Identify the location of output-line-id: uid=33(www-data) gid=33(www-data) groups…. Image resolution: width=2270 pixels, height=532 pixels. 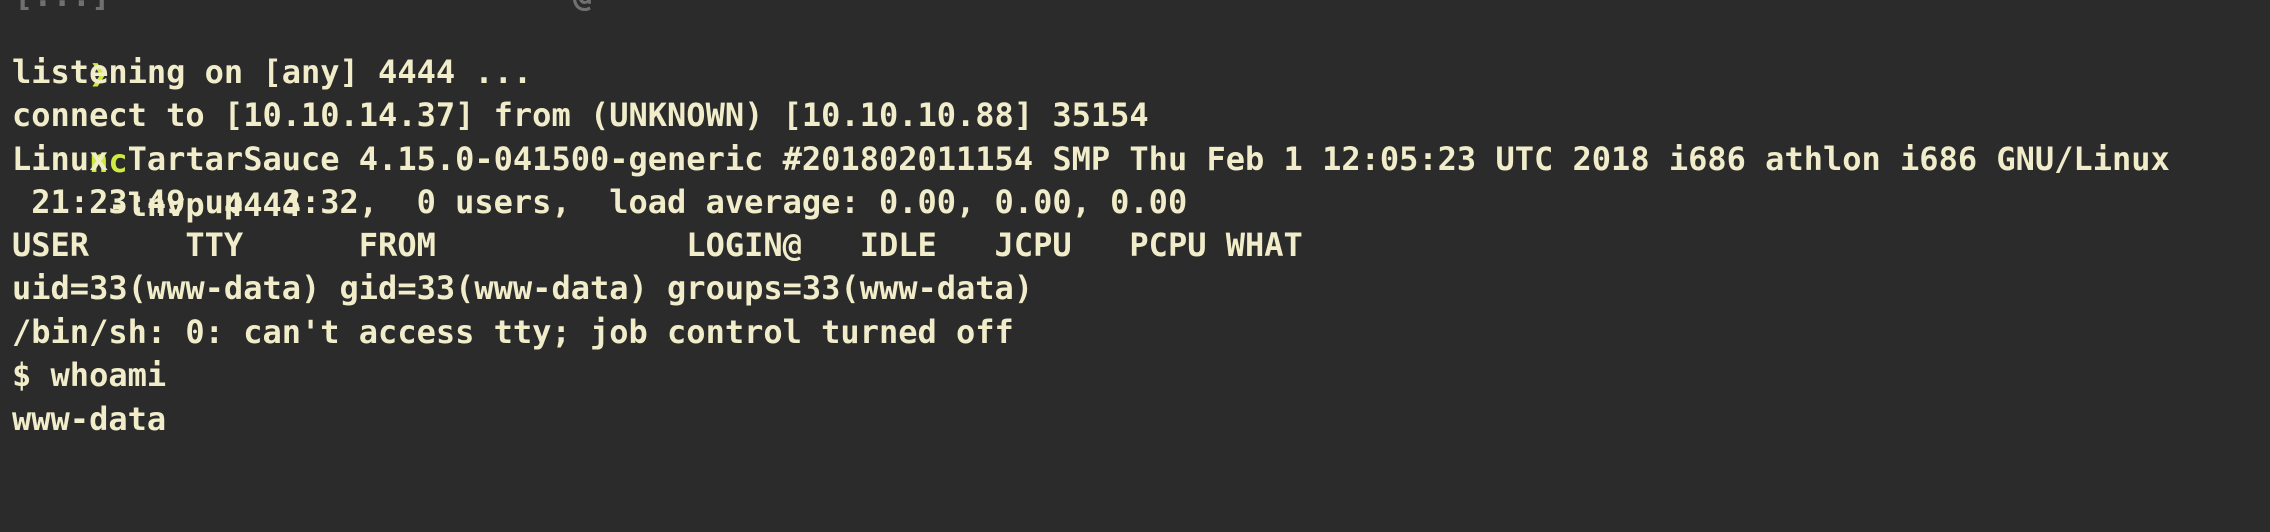
(523, 288).